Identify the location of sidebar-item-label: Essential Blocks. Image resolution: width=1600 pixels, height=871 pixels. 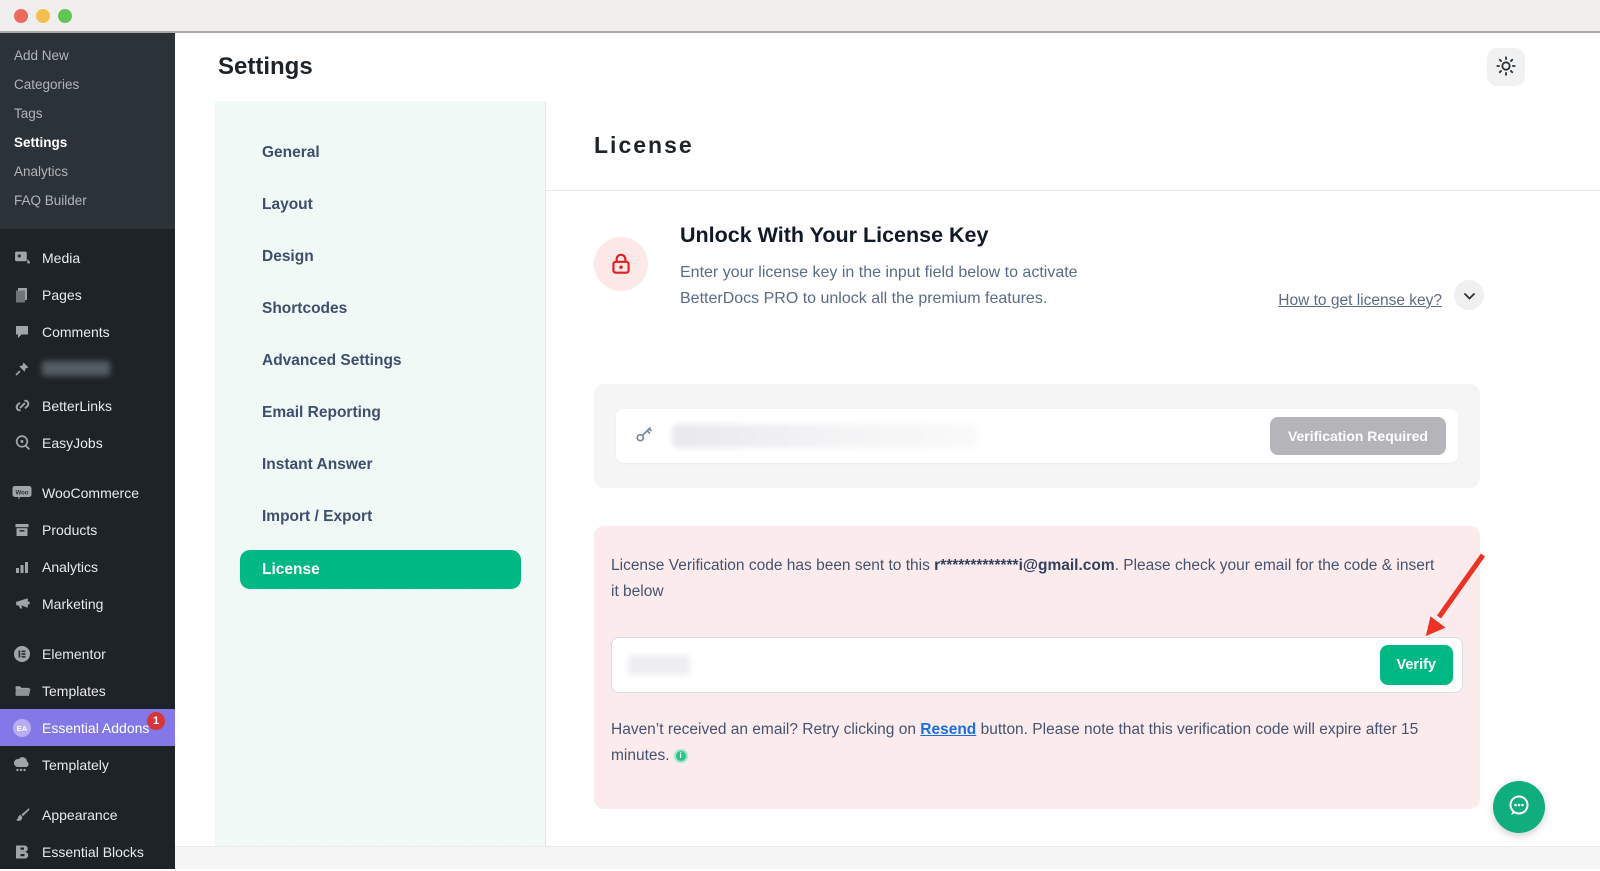
(93, 851).